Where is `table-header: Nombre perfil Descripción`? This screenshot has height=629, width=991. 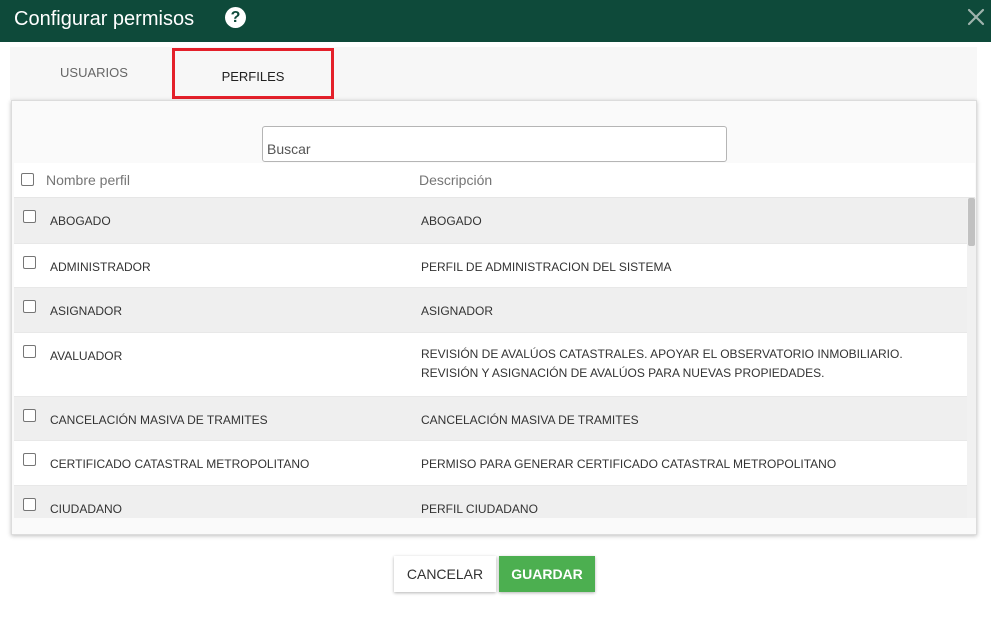
table-header: Nombre perfil Descripción is located at coordinates (494, 180).